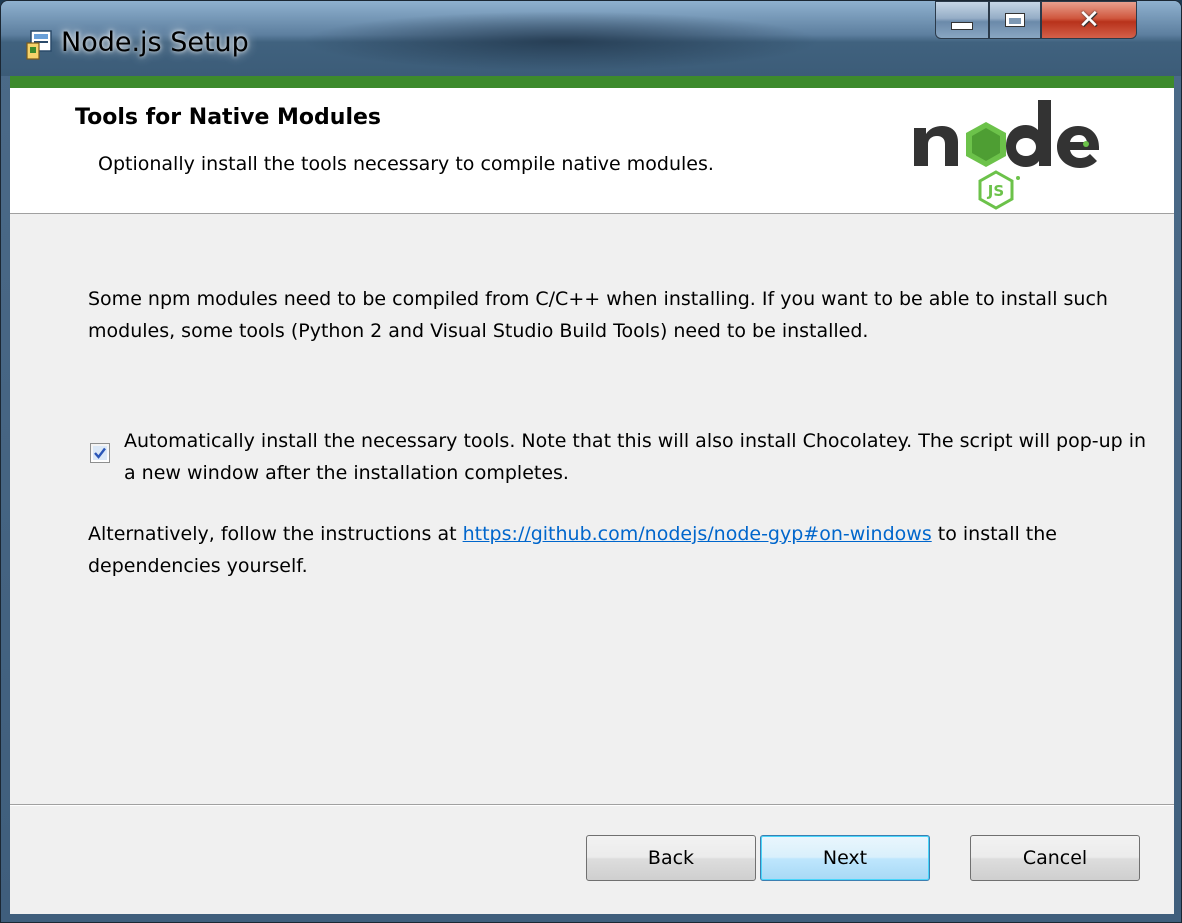  I want to click on auto-install-checkbox, so click(100, 453).